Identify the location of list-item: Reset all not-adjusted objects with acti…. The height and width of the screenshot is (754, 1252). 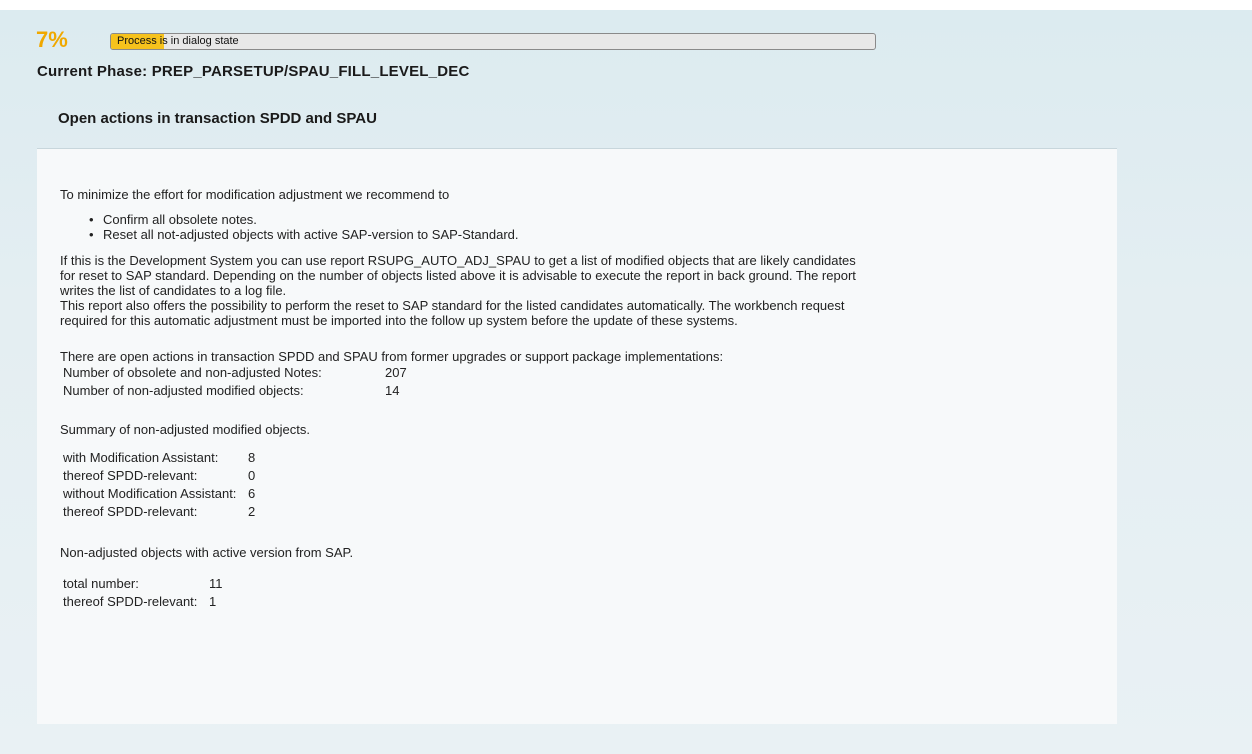
(594, 234).